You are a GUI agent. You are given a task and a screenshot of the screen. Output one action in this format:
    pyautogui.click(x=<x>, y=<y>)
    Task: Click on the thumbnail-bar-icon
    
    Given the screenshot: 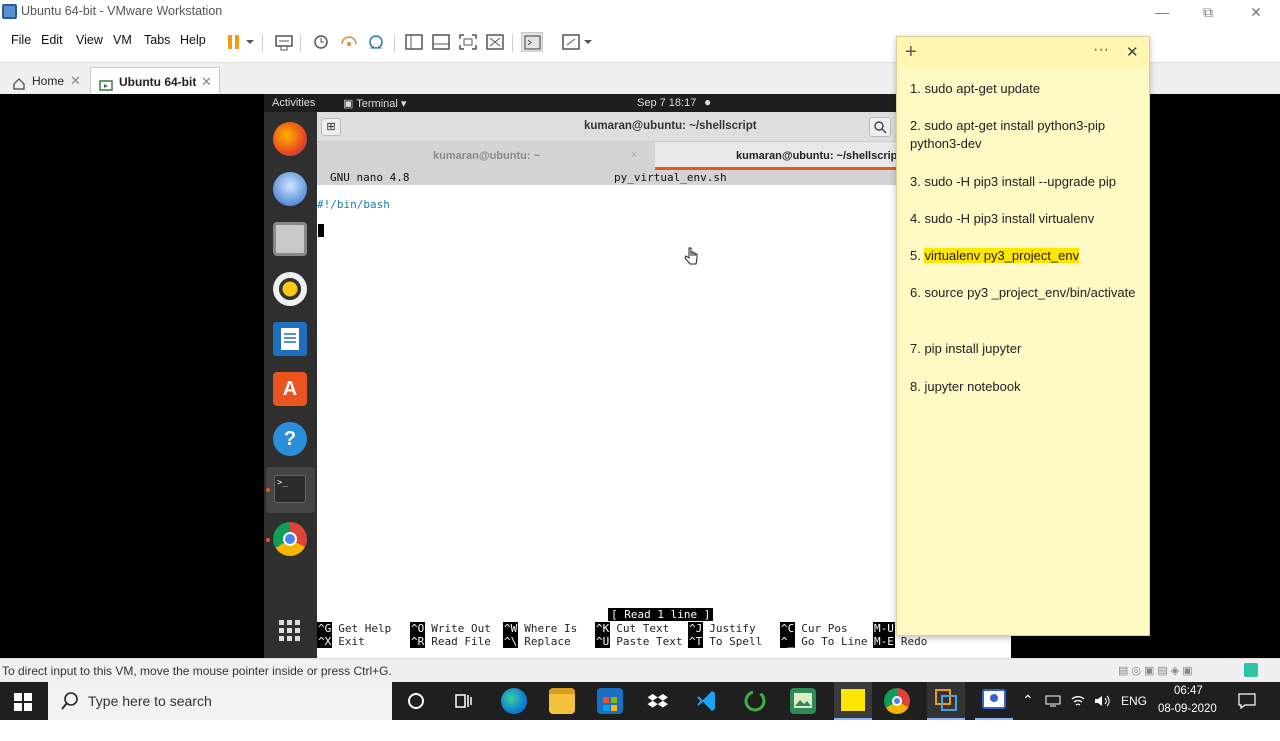 What is the action you would take?
    pyautogui.click(x=441, y=42)
    